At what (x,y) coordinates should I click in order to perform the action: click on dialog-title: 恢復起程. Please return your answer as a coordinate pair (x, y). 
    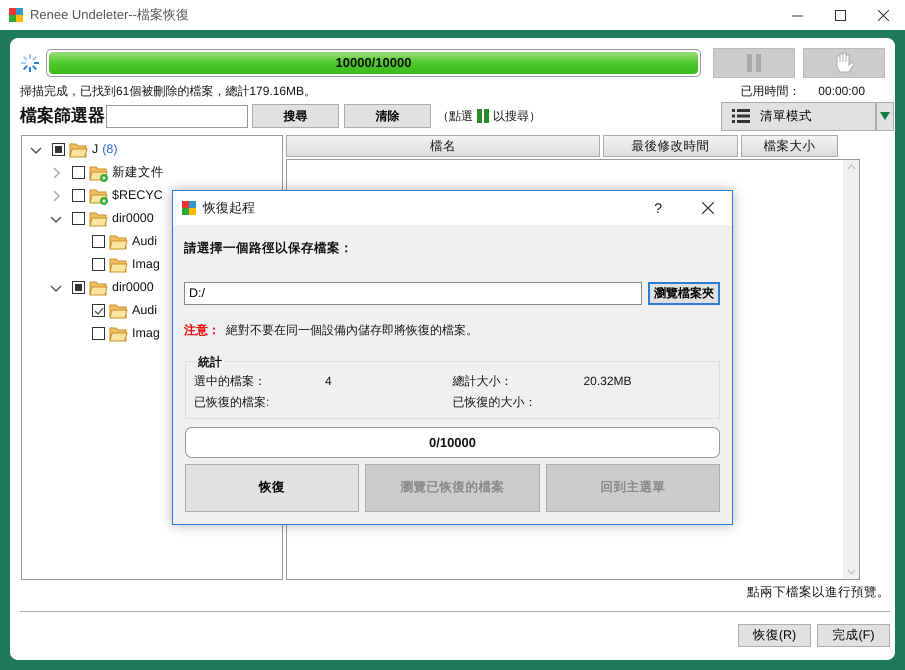
    Looking at the image, I should click on (229, 208).